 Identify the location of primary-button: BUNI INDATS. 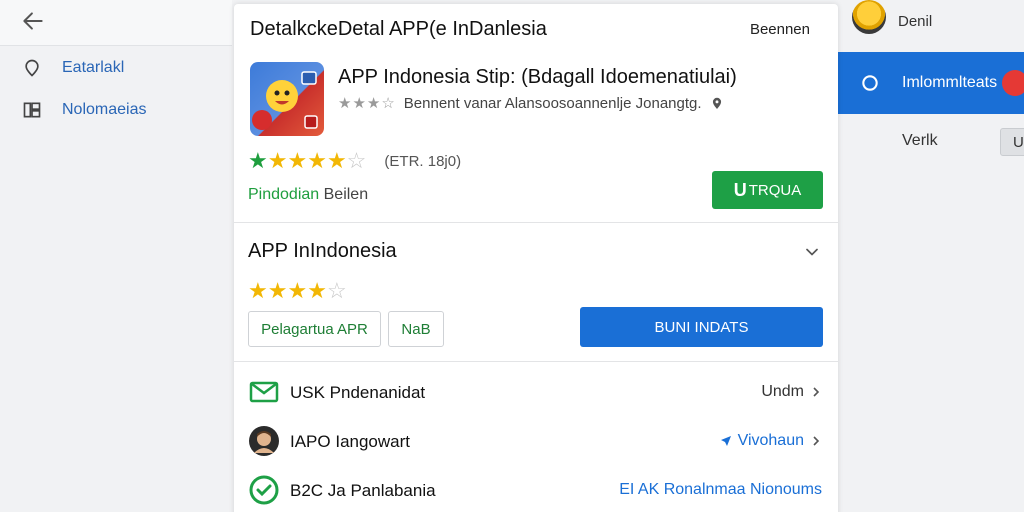
(701, 327).